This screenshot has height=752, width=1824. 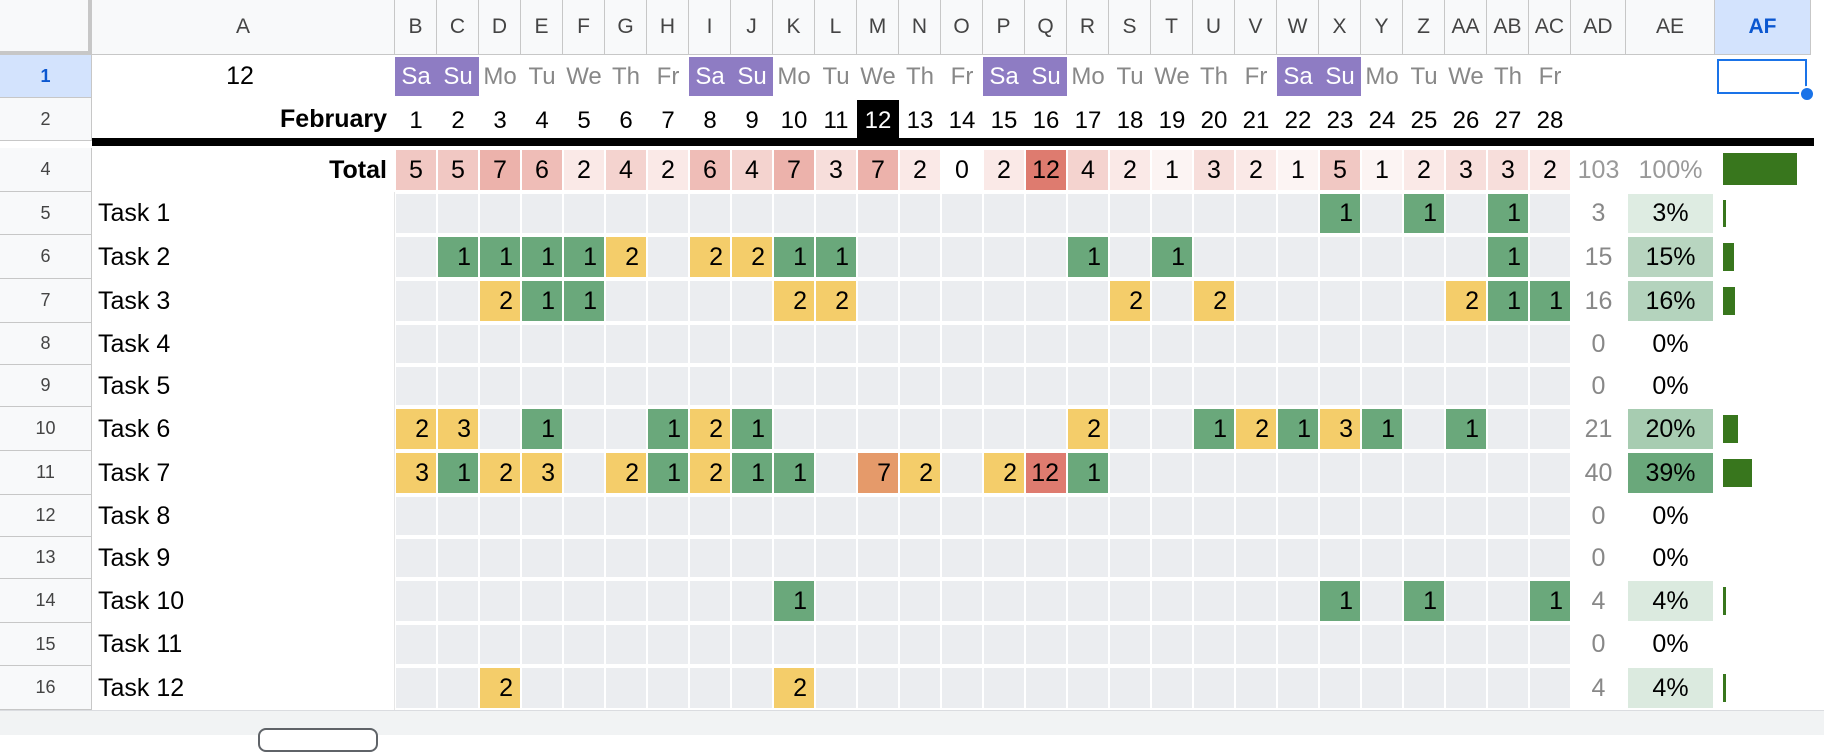 I want to click on active-cell-selection, so click(x=1762, y=76).